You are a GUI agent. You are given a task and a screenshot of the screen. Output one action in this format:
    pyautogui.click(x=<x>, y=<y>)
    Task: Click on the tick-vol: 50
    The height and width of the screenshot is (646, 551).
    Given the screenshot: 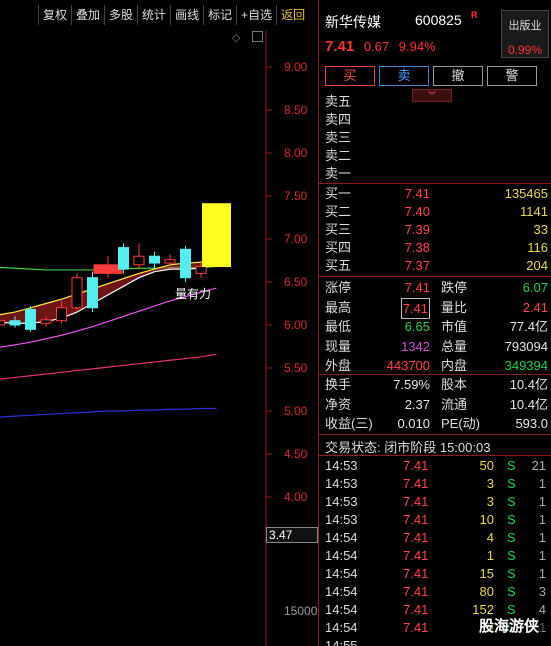 What is the action you would take?
    pyautogui.click(x=486, y=465)
    